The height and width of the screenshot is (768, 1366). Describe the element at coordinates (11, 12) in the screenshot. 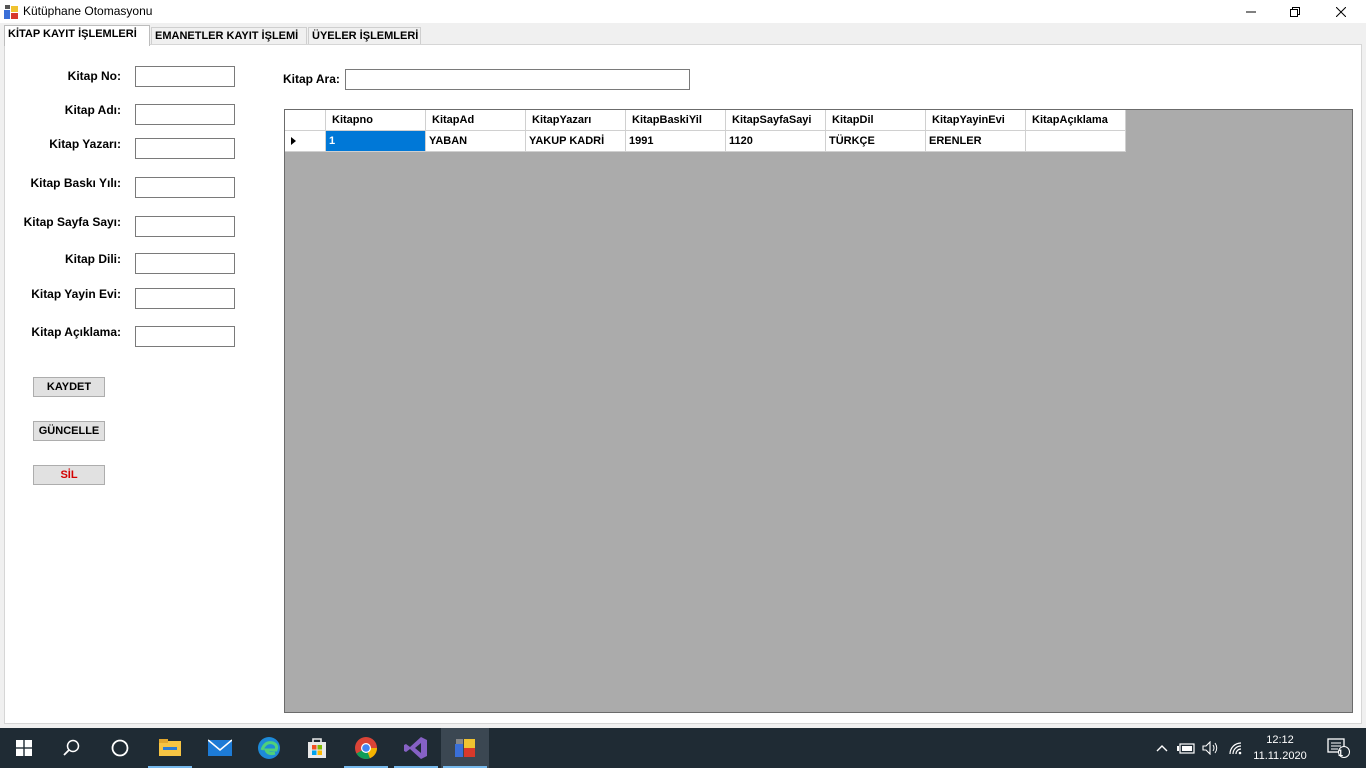

I see `app-icon` at that location.